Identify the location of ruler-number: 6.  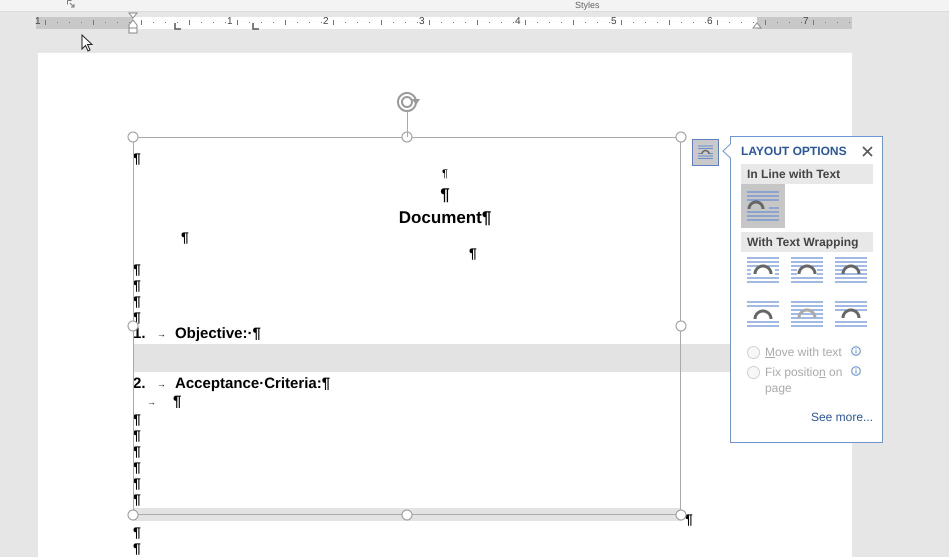
(710, 21).